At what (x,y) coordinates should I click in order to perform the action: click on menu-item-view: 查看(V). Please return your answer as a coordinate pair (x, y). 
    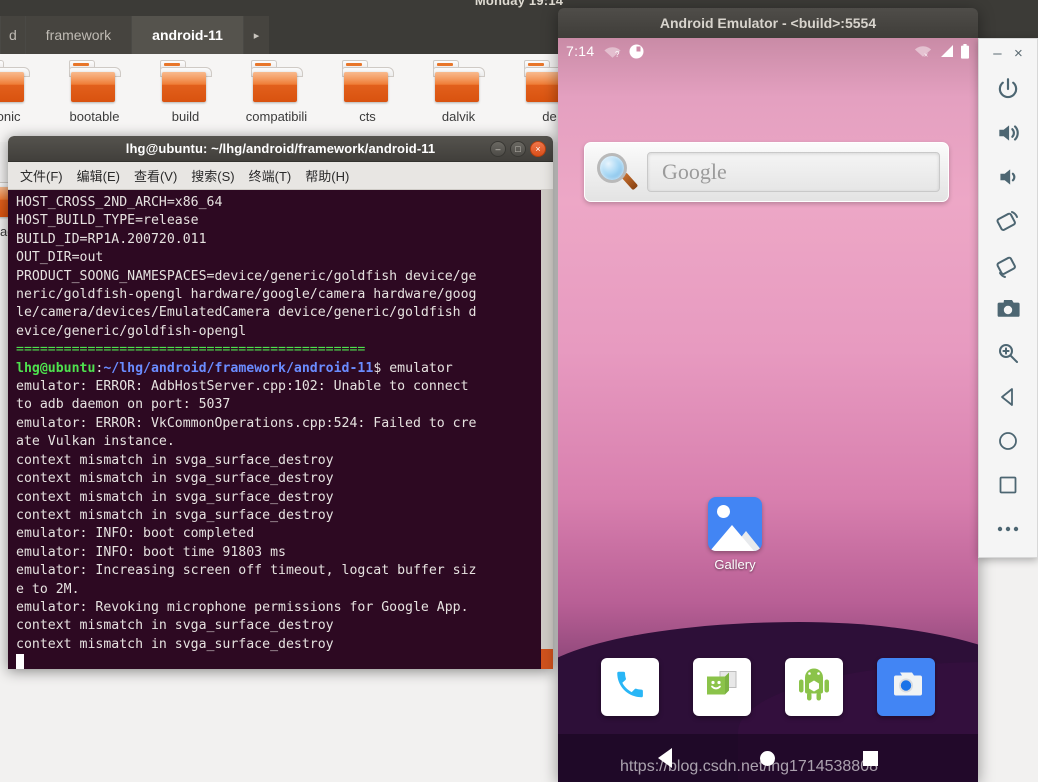
    Looking at the image, I should click on (155, 175).